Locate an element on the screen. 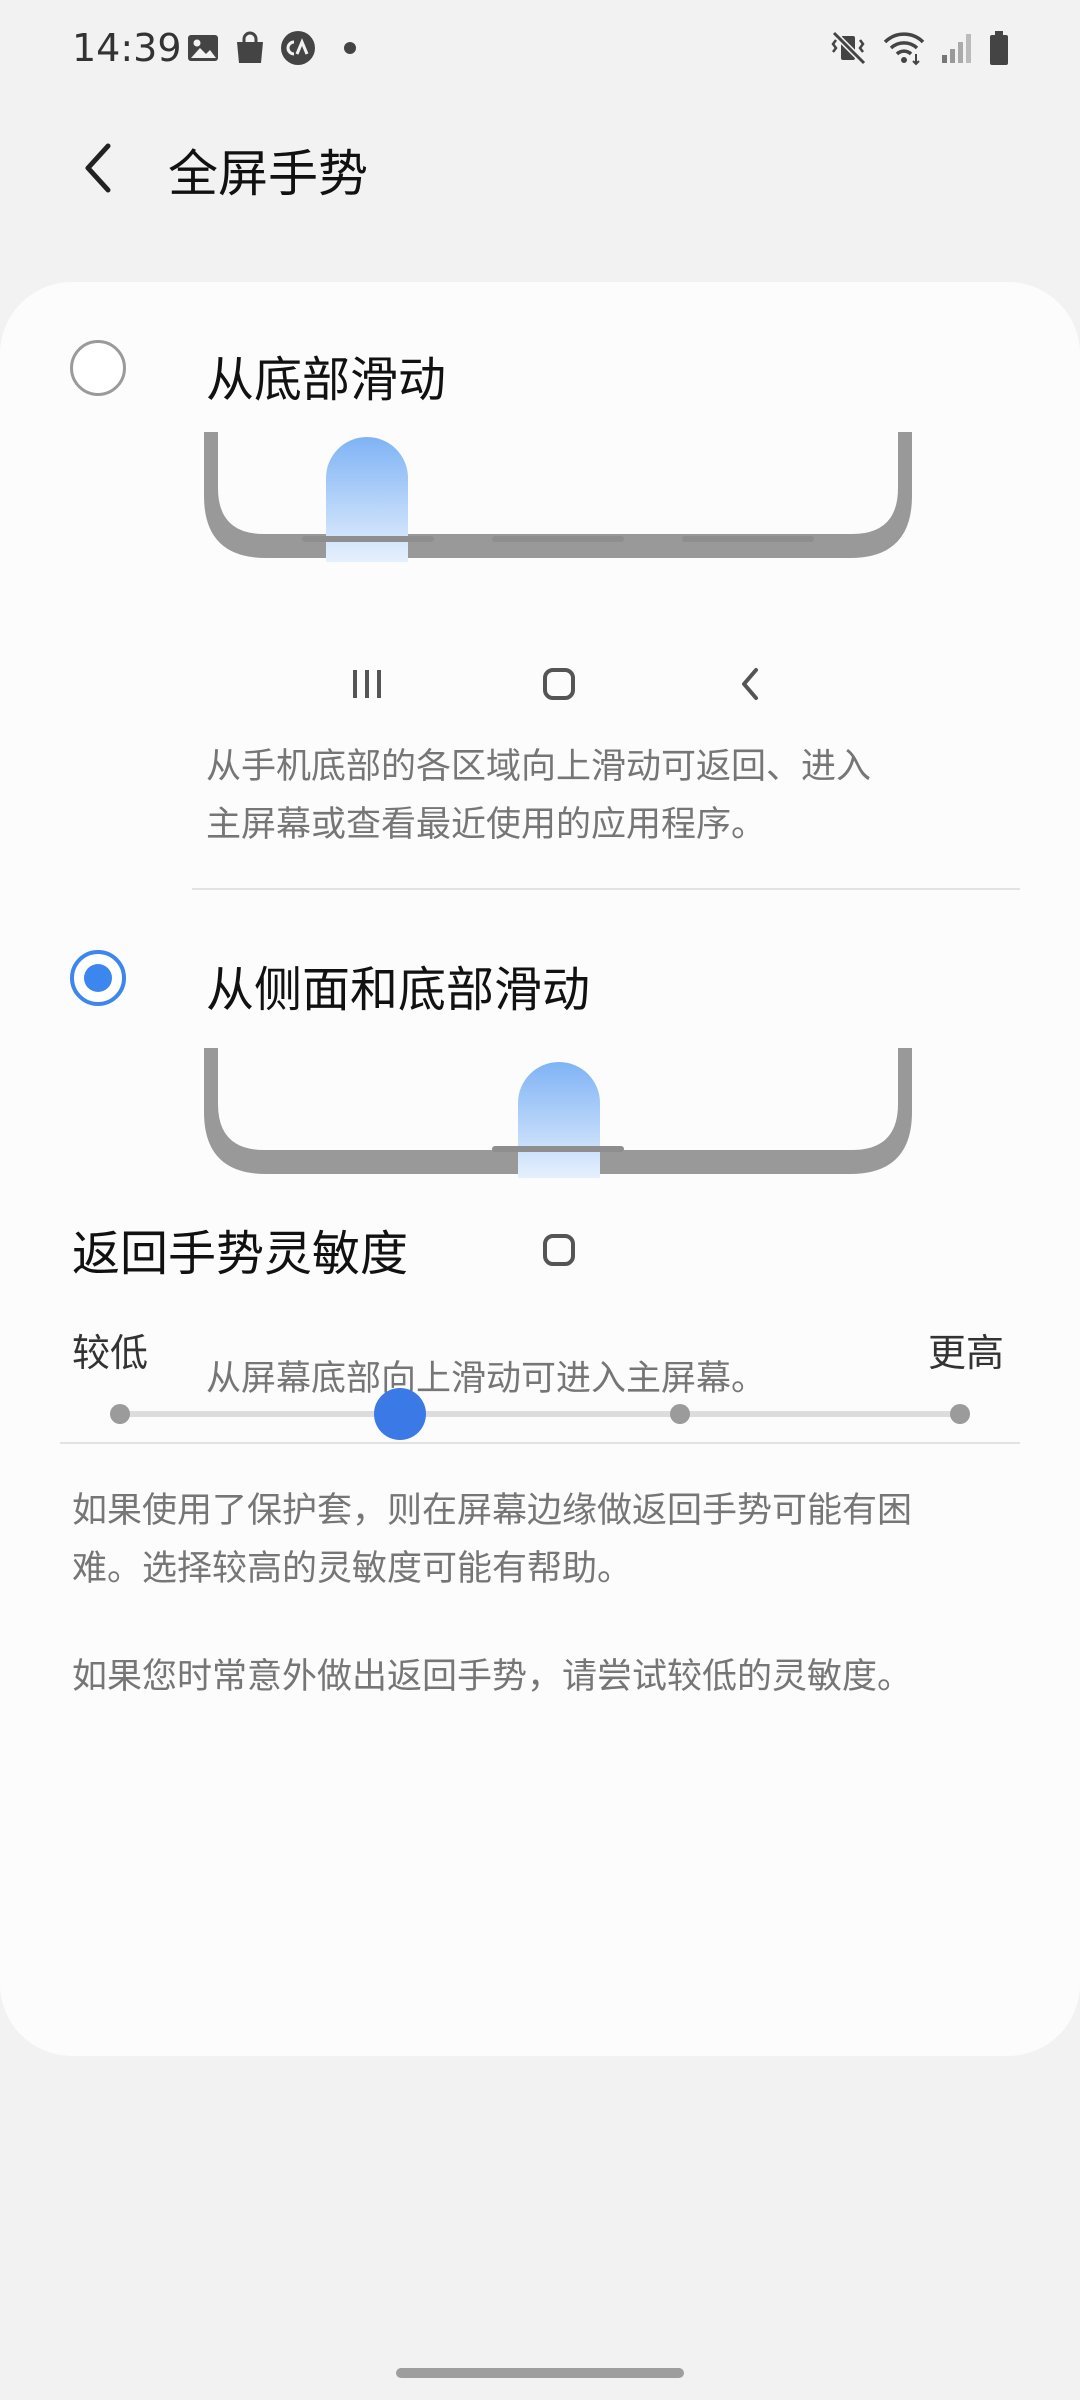 This screenshot has width=1080, height=2400. status-bar: 14:39 is located at coordinates (540, 50).